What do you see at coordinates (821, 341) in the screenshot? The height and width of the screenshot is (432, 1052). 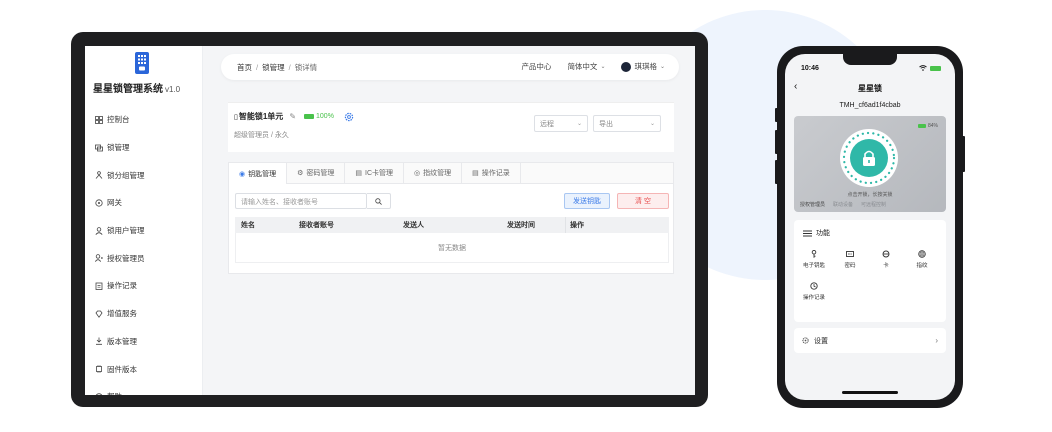 I see `settings-label: 设置` at bounding box center [821, 341].